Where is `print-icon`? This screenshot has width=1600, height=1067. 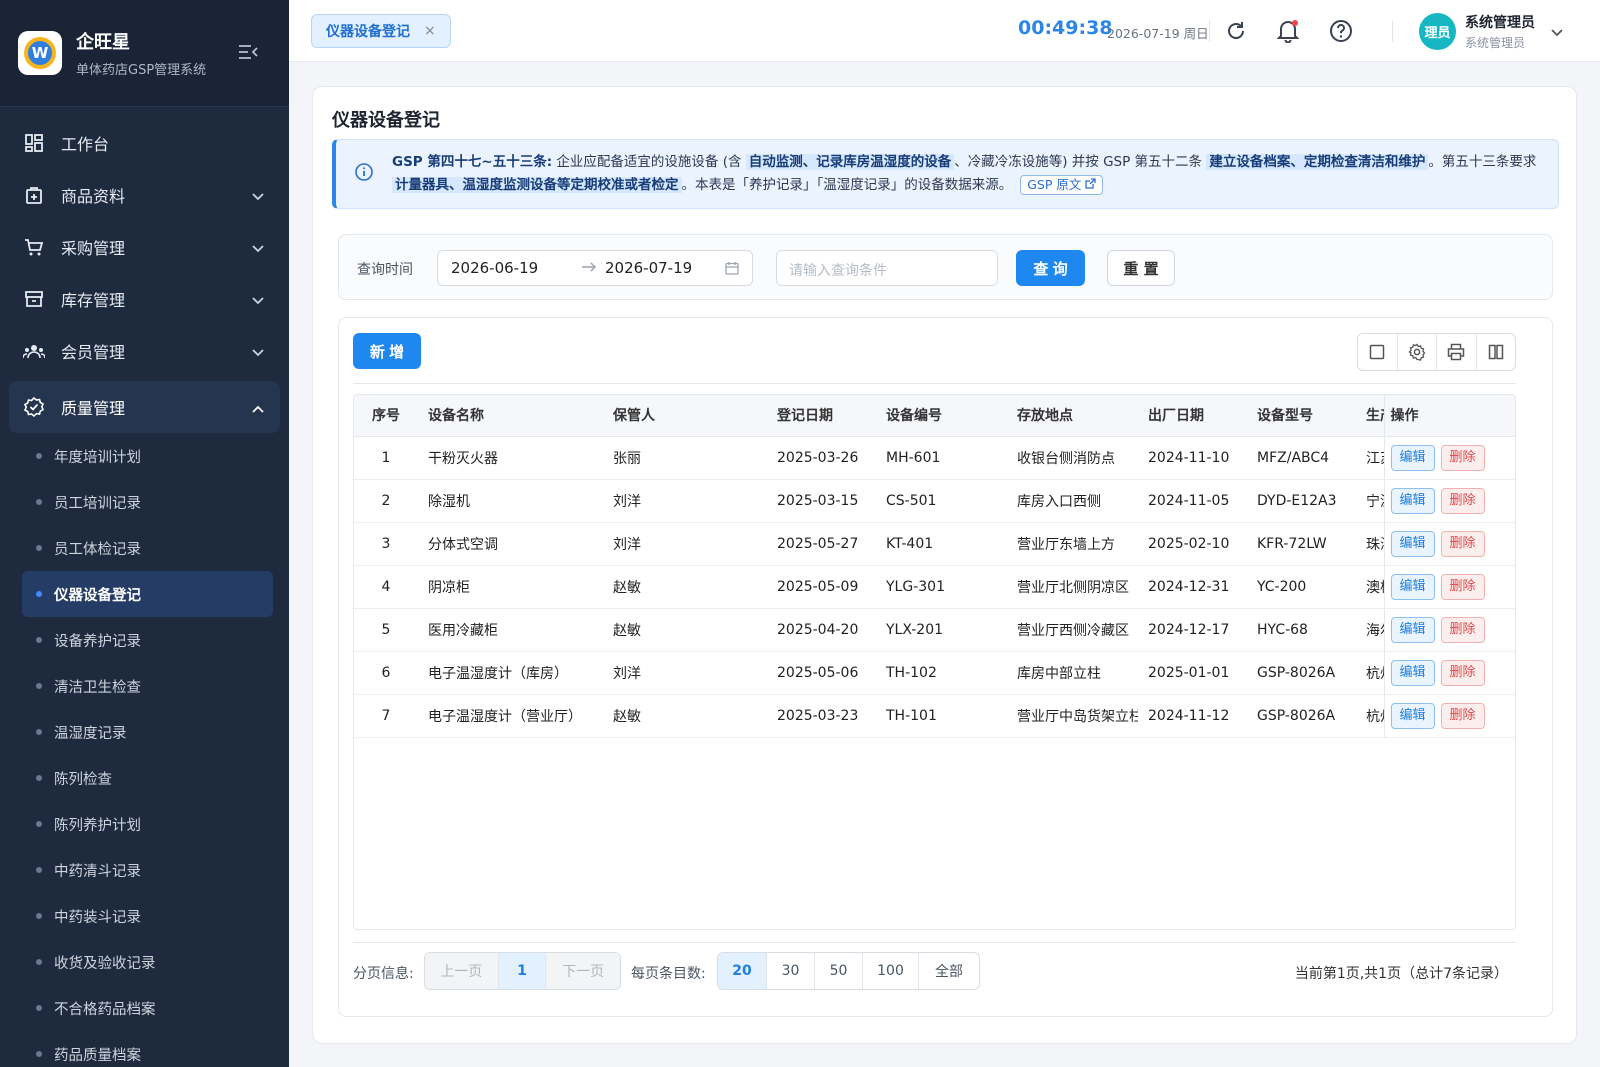
print-icon is located at coordinates (1457, 352).